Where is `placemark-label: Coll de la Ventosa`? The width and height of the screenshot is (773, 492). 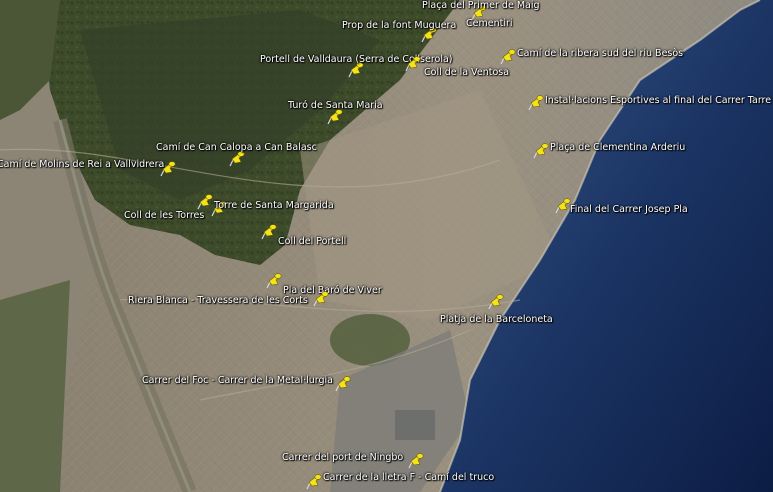
placemark-label: Coll de la Ventosa is located at coordinates (467, 72).